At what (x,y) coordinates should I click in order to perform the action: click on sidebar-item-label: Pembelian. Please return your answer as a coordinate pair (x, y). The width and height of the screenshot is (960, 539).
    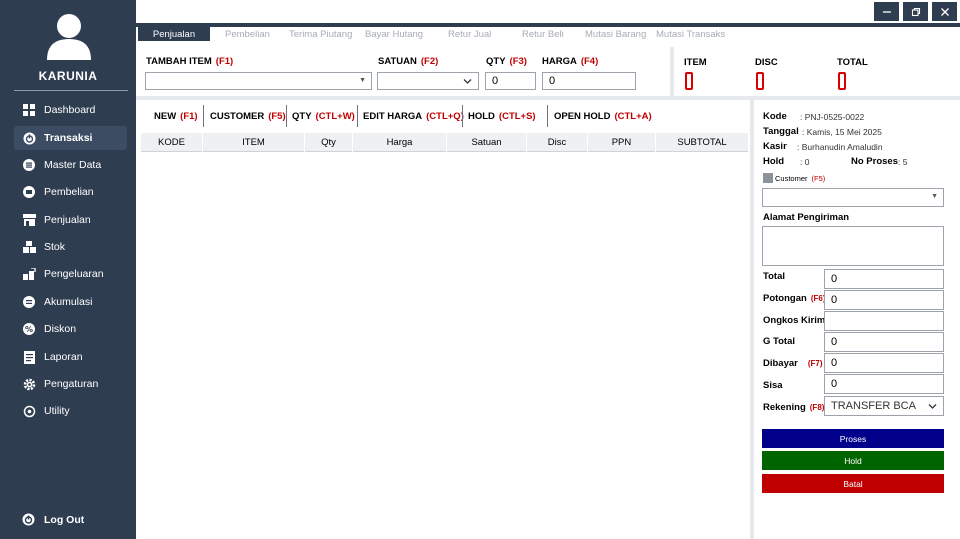
    Looking at the image, I should click on (69, 192).